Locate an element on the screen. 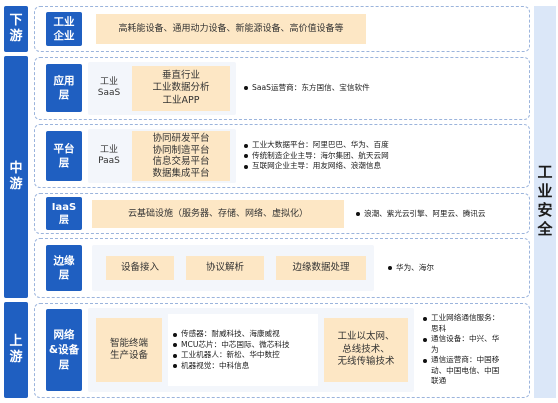 This screenshot has height=403, width=558. stage-midstream: 中 游 is located at coordinates (16, 177).